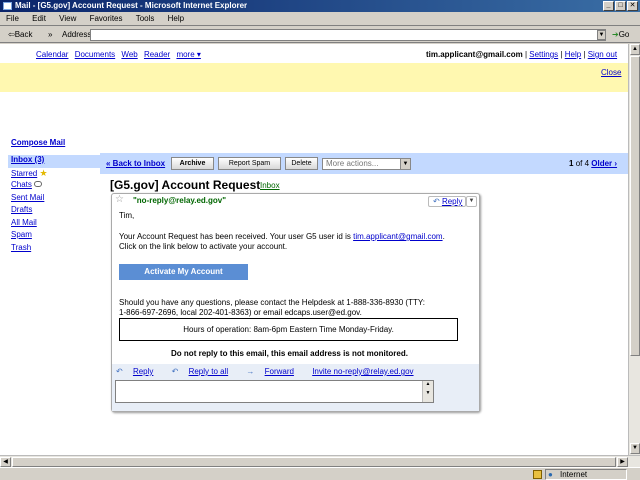 This screenshot has height=480, width=640. I want to click on close-notice-link: Close, so click(611, 72).